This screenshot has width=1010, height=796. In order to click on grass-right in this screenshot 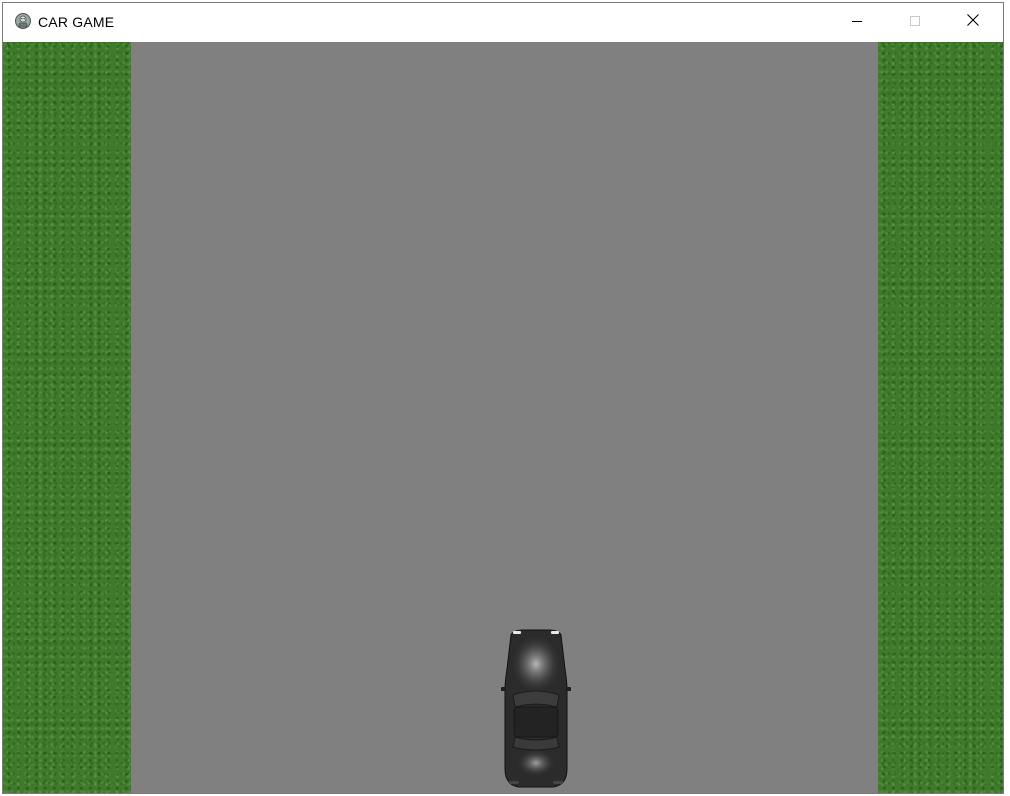, I will do `click(940, 417)`.